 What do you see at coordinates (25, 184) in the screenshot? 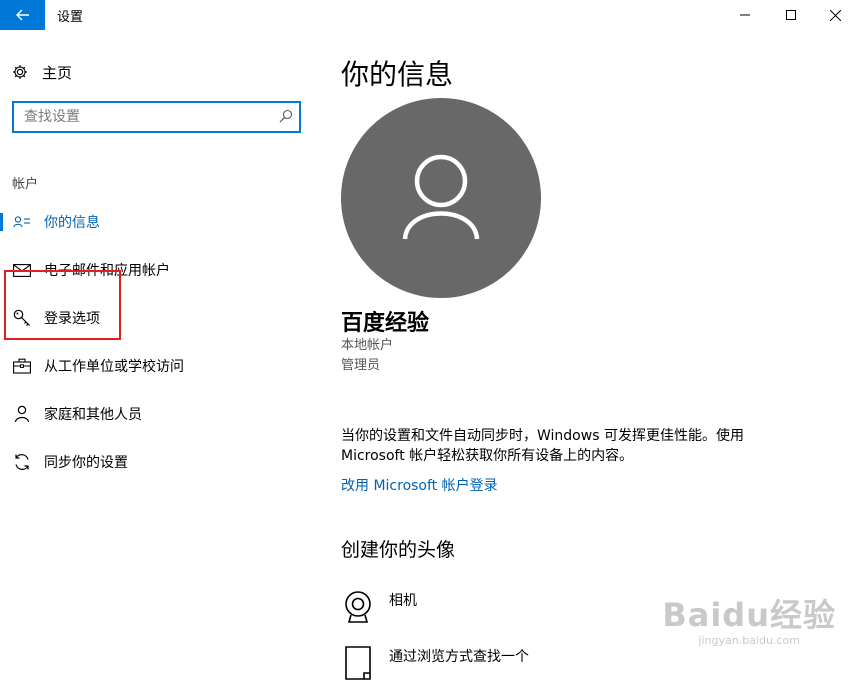
I see `section-heading-accounts: 帐户` at bounding box center [25, 184].